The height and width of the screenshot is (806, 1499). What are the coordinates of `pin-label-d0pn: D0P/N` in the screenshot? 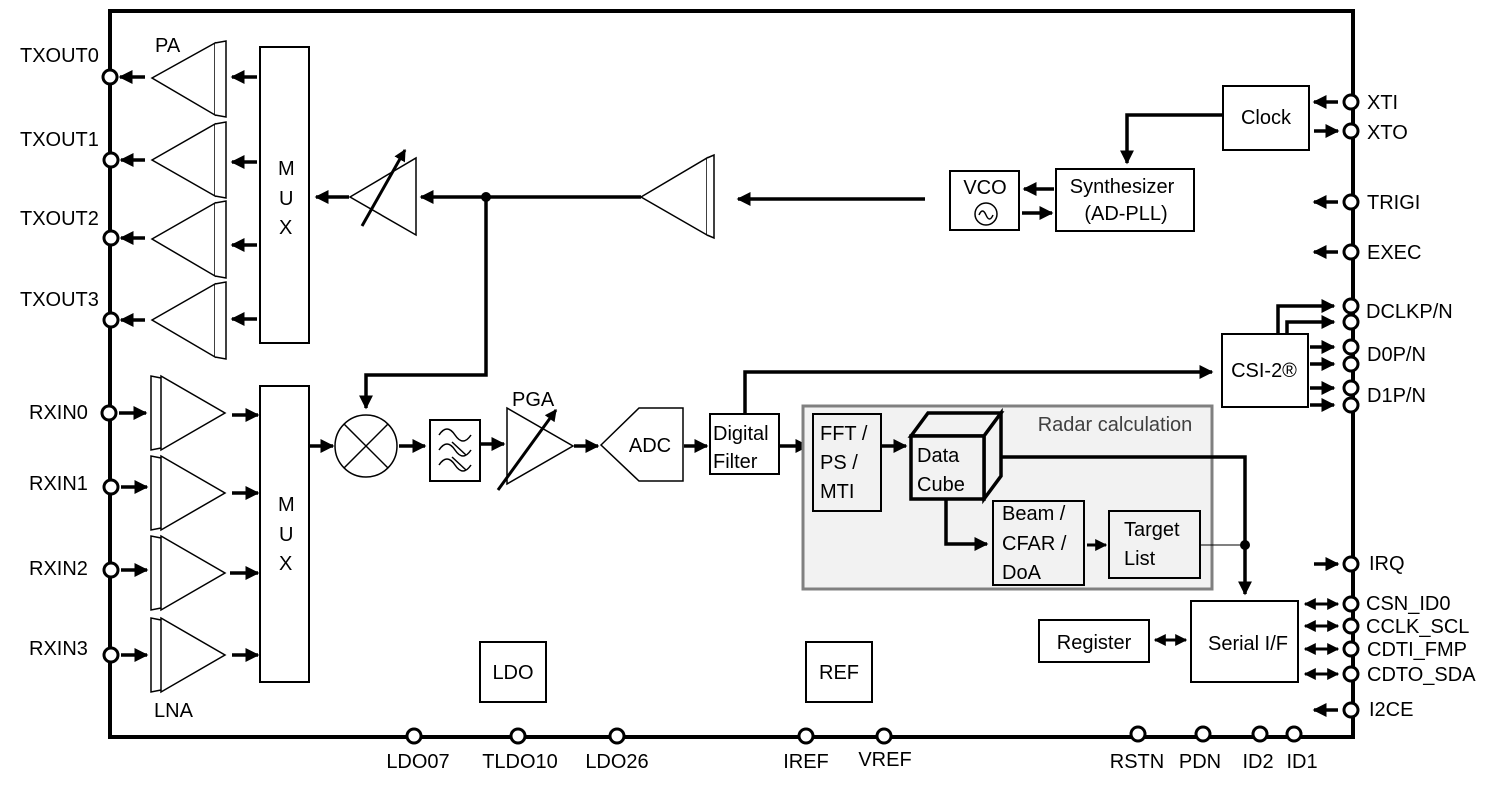 It's located at (1396, 355).